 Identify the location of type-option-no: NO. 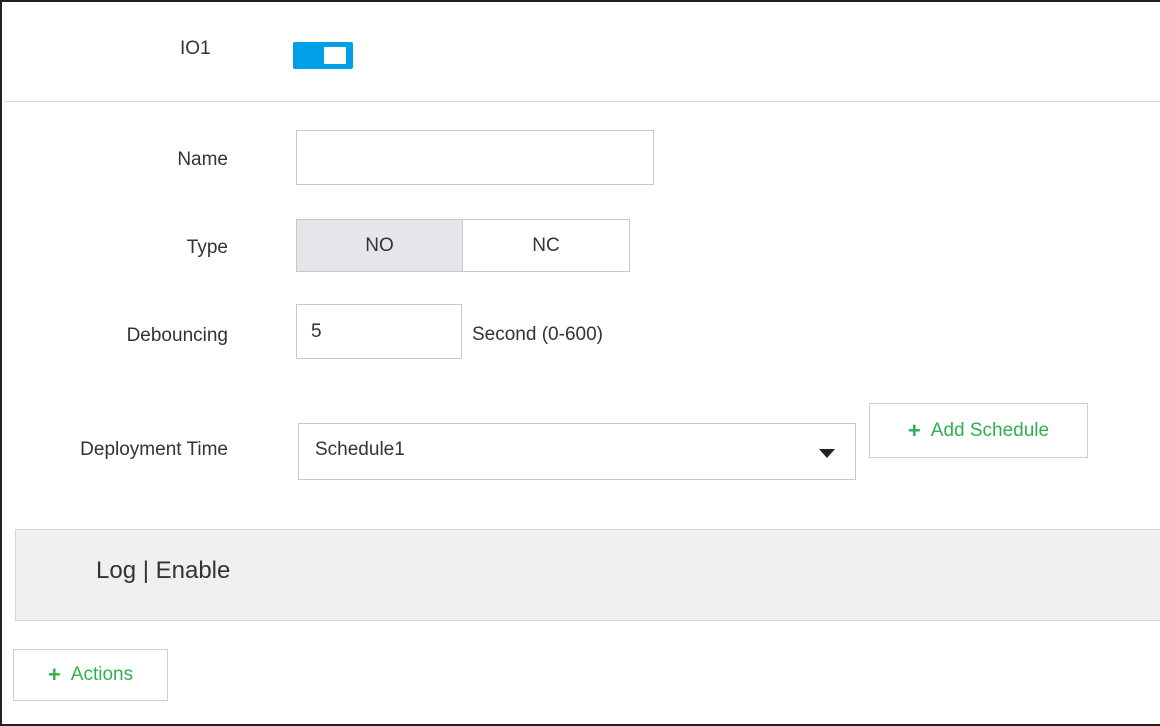
(379, 245).